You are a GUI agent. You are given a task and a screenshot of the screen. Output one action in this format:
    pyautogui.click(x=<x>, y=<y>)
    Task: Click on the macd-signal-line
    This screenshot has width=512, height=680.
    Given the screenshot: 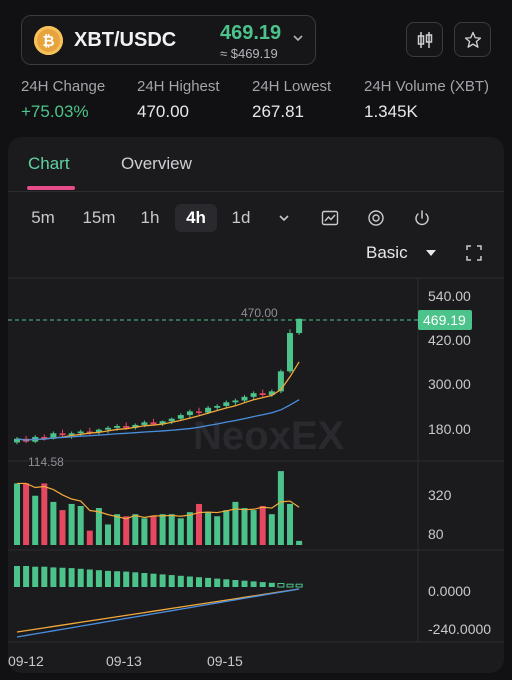 What is the action you would take?
    pyautogui.click(x=158, y=610)
    